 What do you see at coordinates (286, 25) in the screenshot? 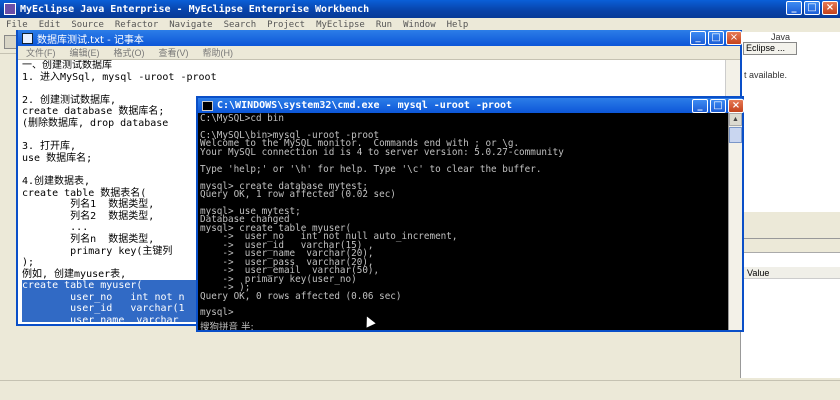
I see `menu-project: Project` at bounding box center [286, 25].